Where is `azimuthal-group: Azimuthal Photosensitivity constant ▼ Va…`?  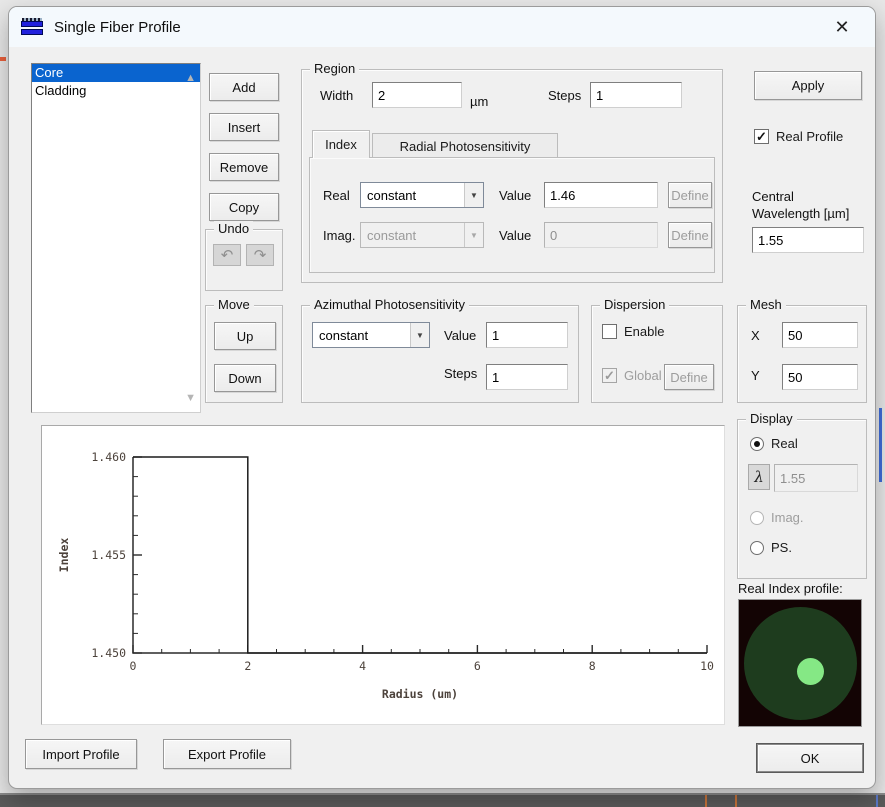
azimuthal-group: Azimuthal Photosensitivity constant ▼ Va… is located at coordinates (440, 350).